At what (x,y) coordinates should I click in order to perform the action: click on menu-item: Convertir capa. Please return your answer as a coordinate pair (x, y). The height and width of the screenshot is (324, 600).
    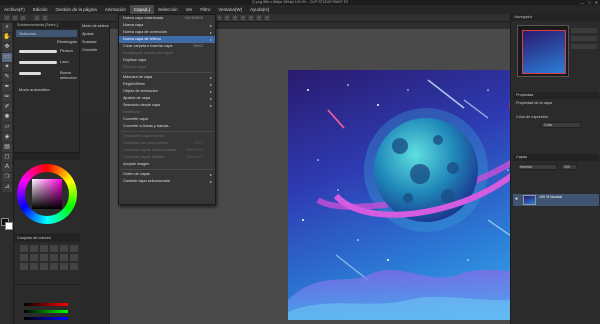
    Looking at the image, I should click on (167, 119).